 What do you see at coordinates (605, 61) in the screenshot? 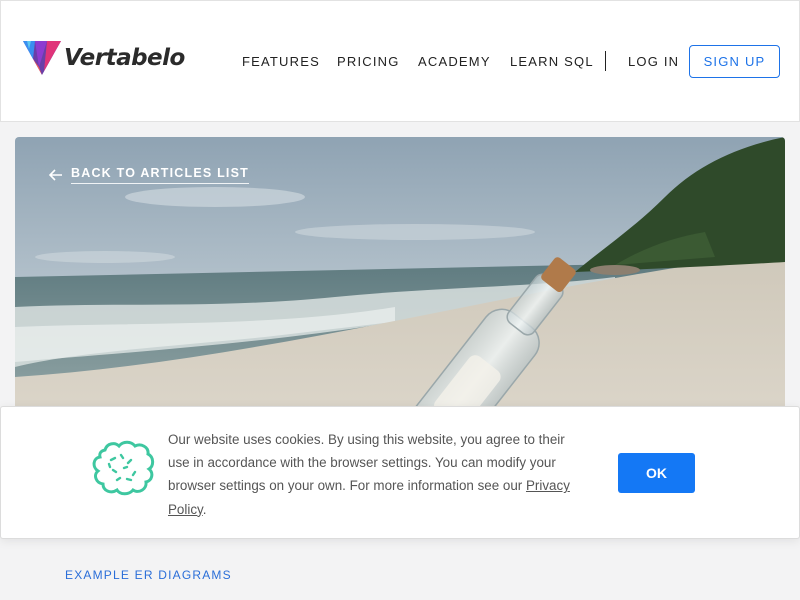
I see `nav-divider` at bounding box center [605, 61].